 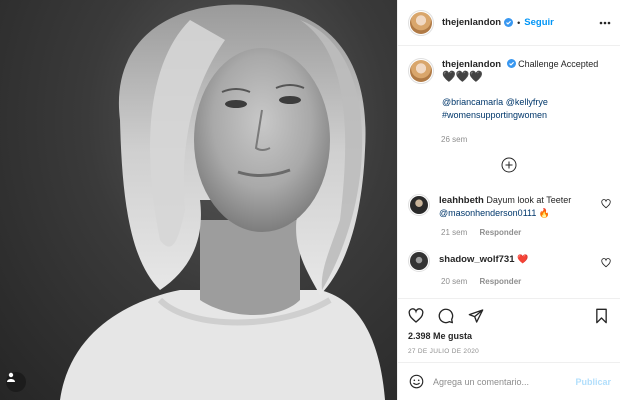 I want to click on post-header: thejenlandon • Seguir, so click(x=509, y=23).